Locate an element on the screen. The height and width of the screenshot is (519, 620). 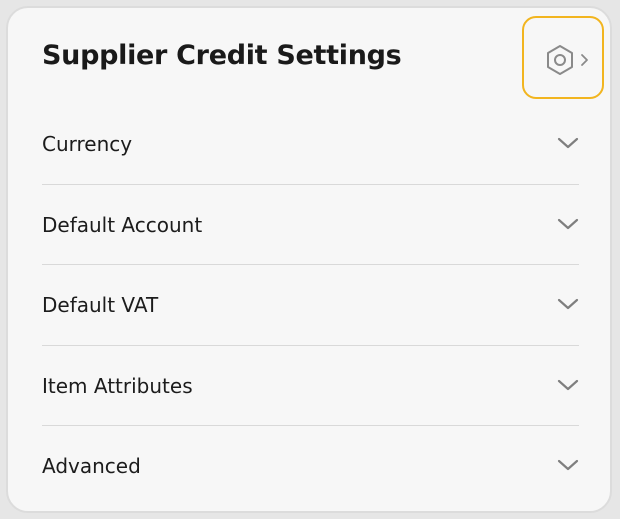
section-default-vat: Default VAT is located at coordinates (310, 304).